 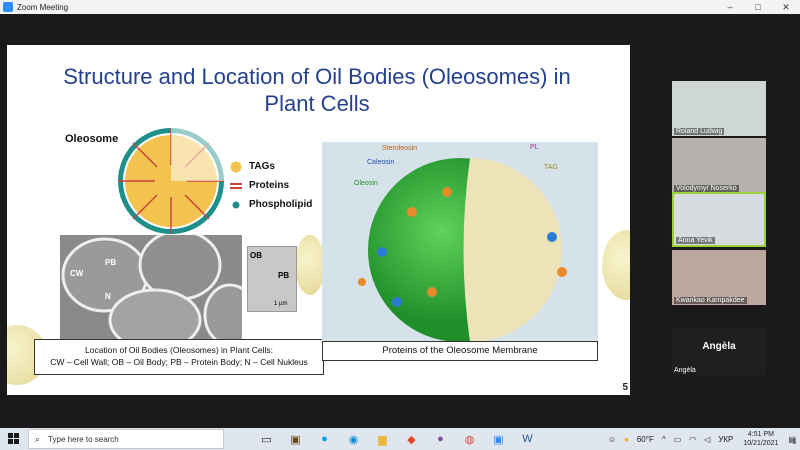 I want to click on video-tile-kwankao: Kwankao Karnpakdee, so click(x=719, y=277).